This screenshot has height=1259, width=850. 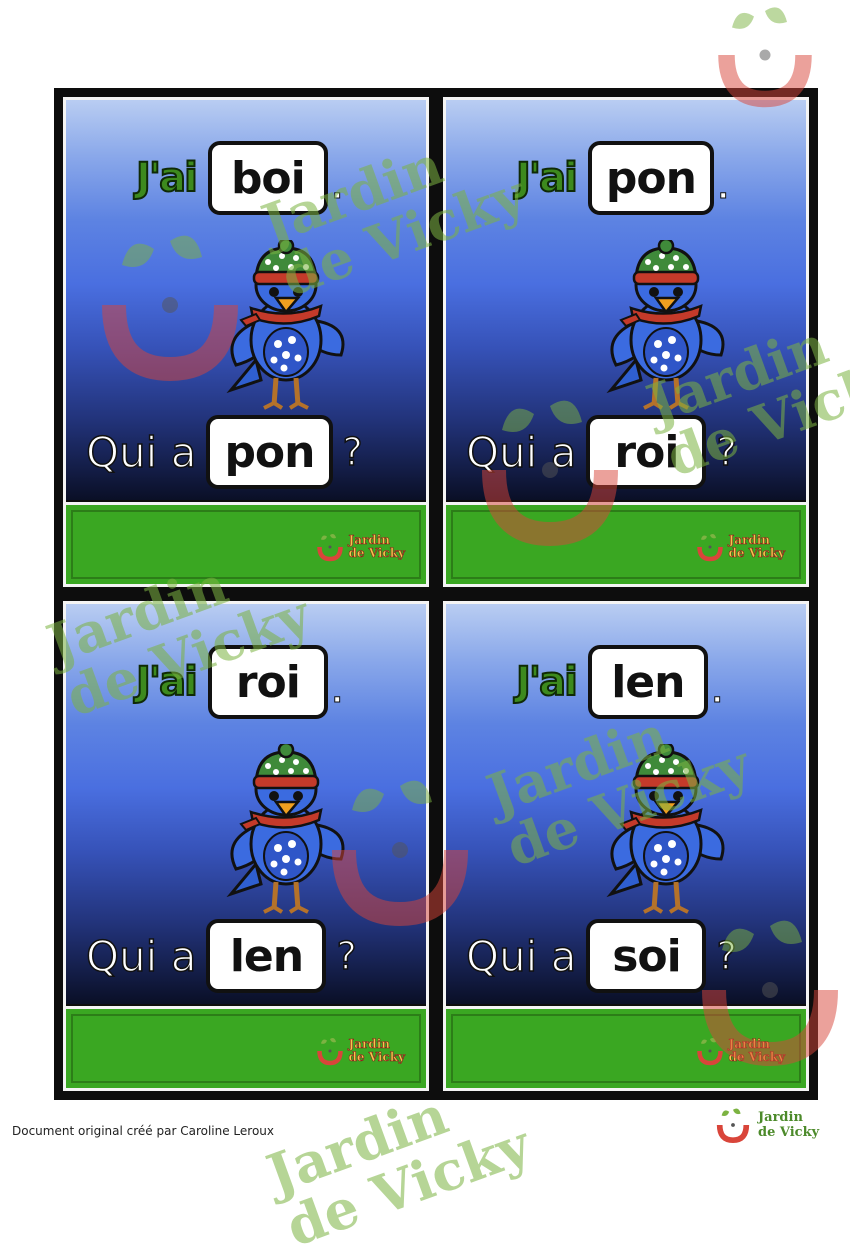 I want to click on qui-word-box: len, so click(x=266, y=956).